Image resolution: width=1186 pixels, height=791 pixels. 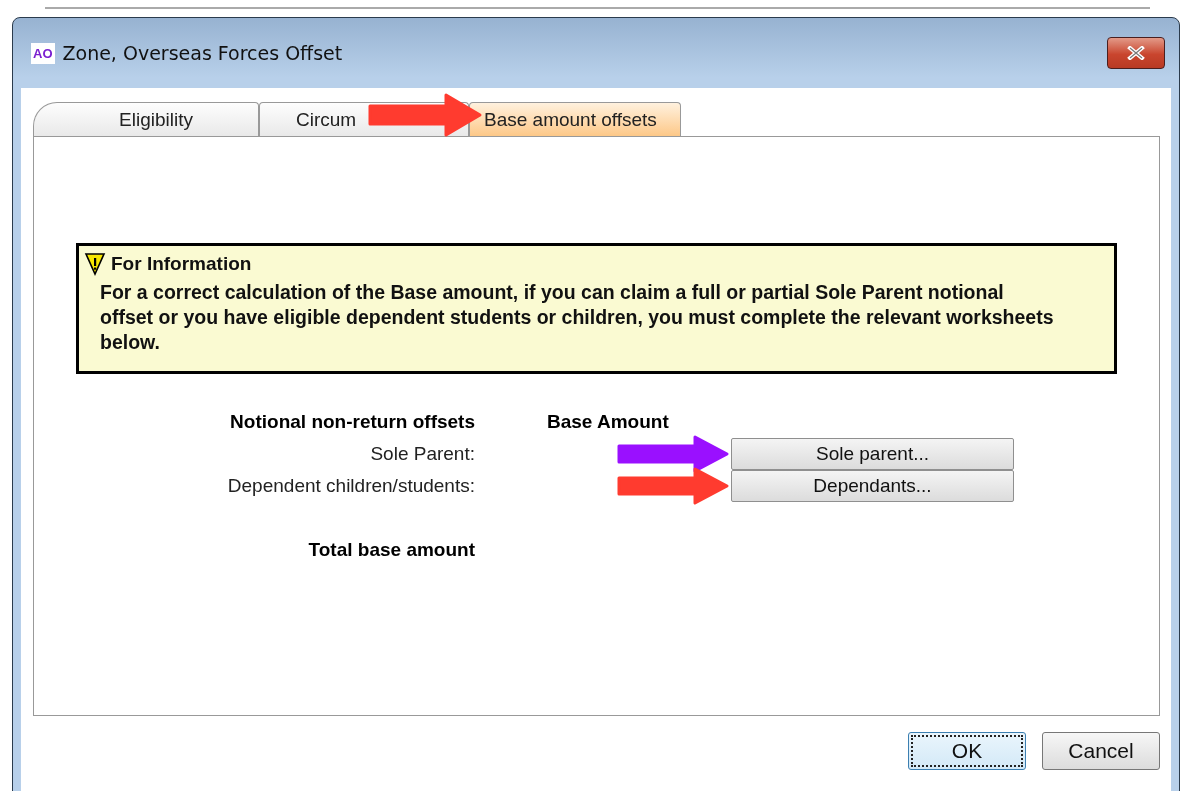 What do you see at coordinates (577, 317) in the screenshot?
I see `info-text: For a correct calculation of the Base amount, if you can claim a full or partial Sole Parent notional offset or you have eligible dependent students or children, you must complete the relevant worksheets below.` at bounding box center [577, 317].